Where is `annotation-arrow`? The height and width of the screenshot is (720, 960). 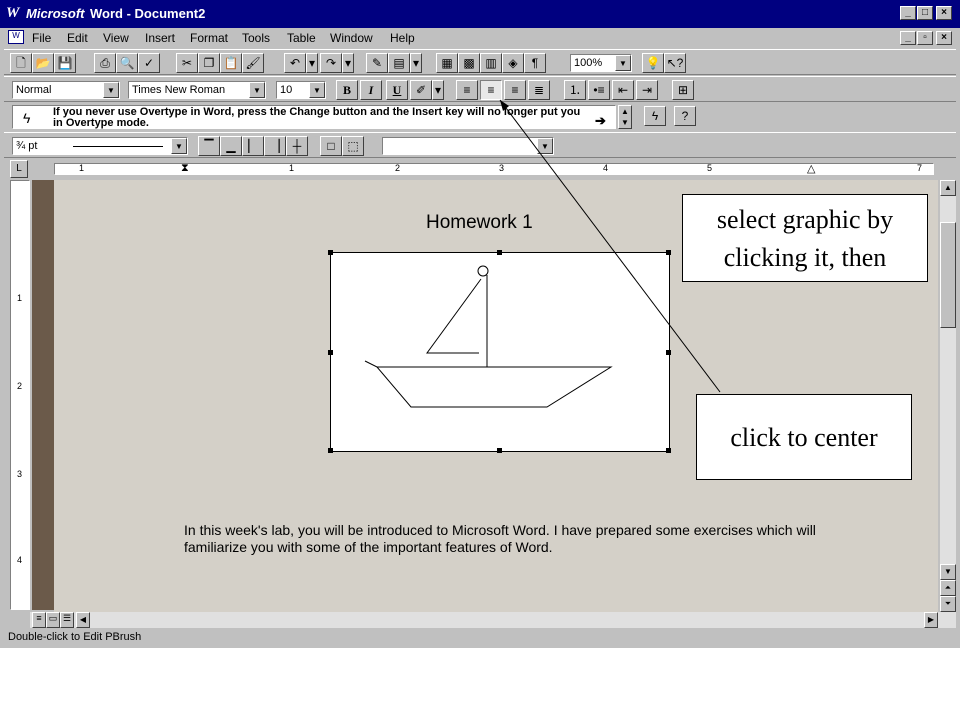 annotation-arrow is located at coordinates (610, 246).